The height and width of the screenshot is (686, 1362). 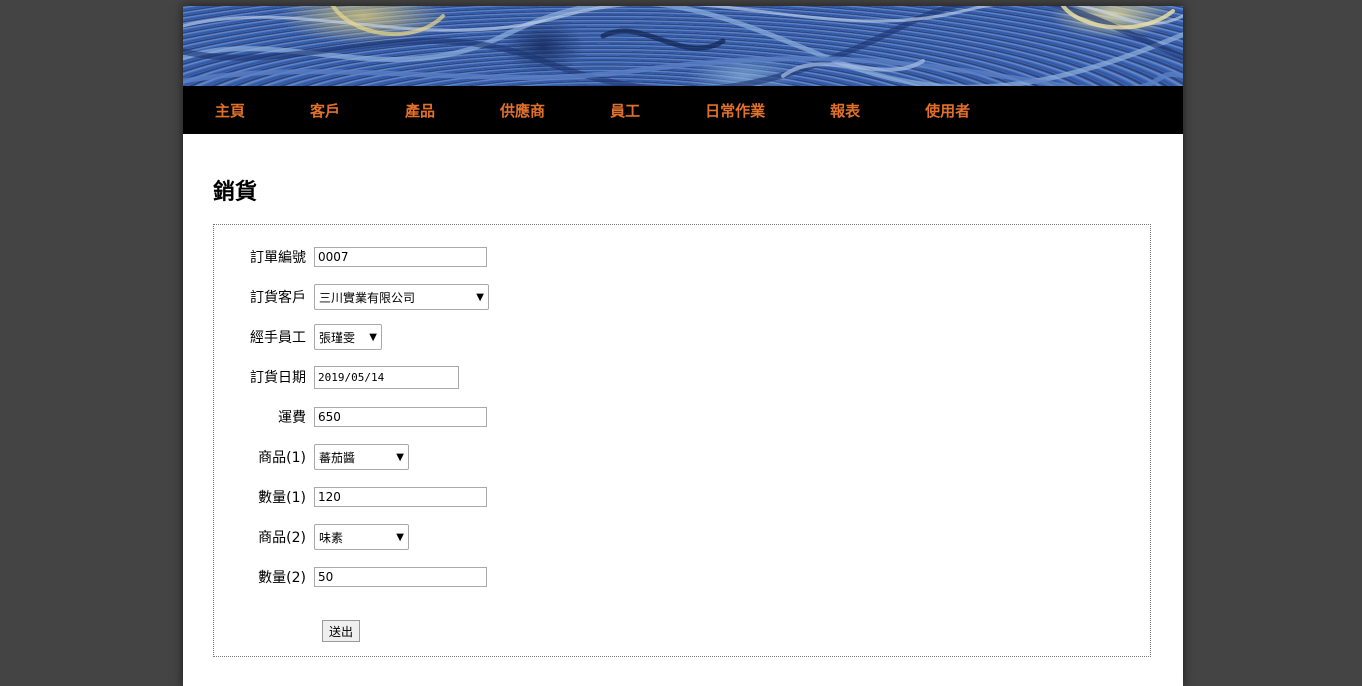 I want to click on order-no-label: 訂單編號, so click(x=278, y=258).